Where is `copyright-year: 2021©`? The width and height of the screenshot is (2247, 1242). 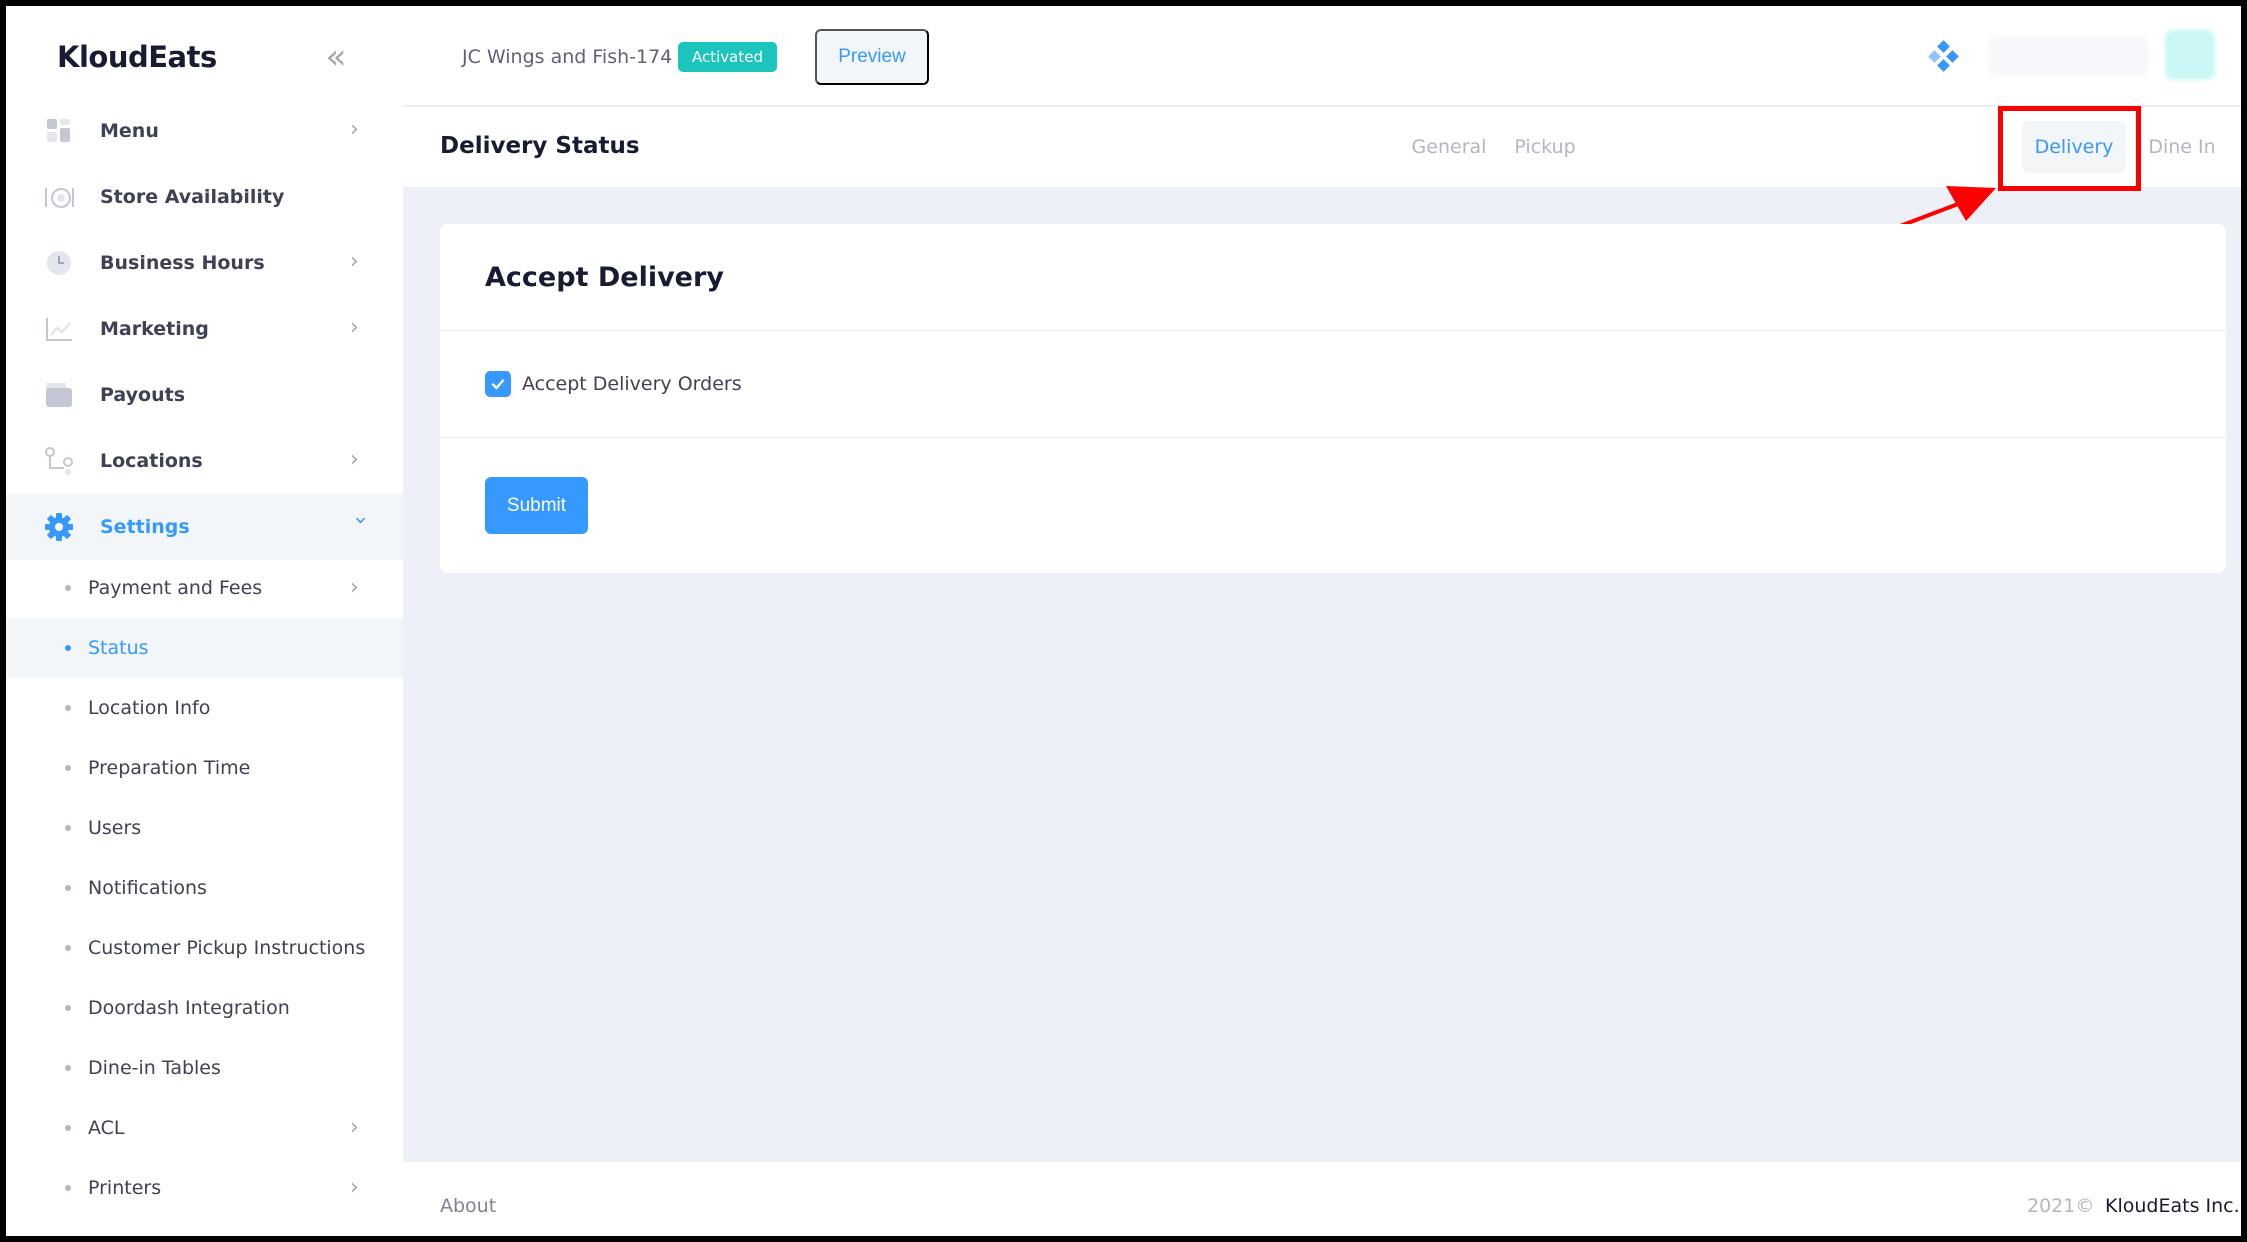 copyright-year: 2021© is located at coordinates (2061, 1206).